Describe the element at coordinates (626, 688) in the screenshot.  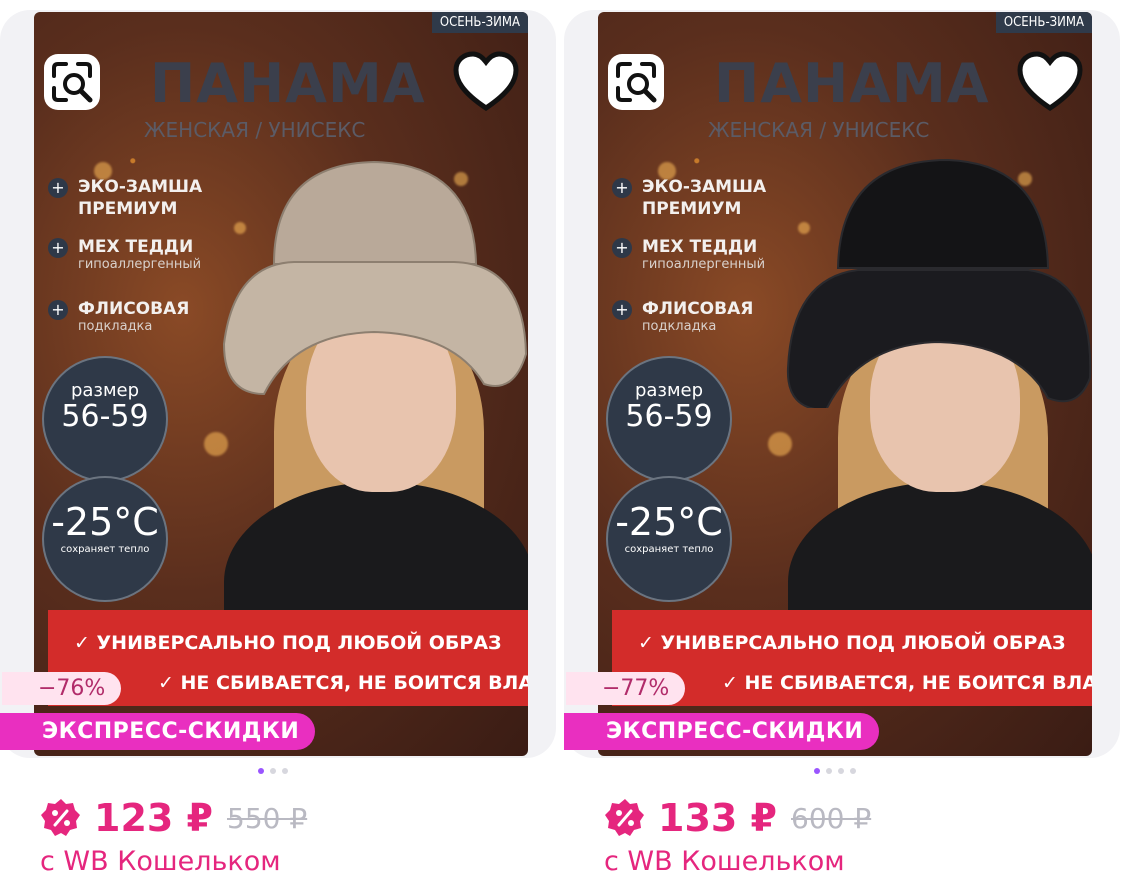
I see `discount-badge: −77%` at that location.